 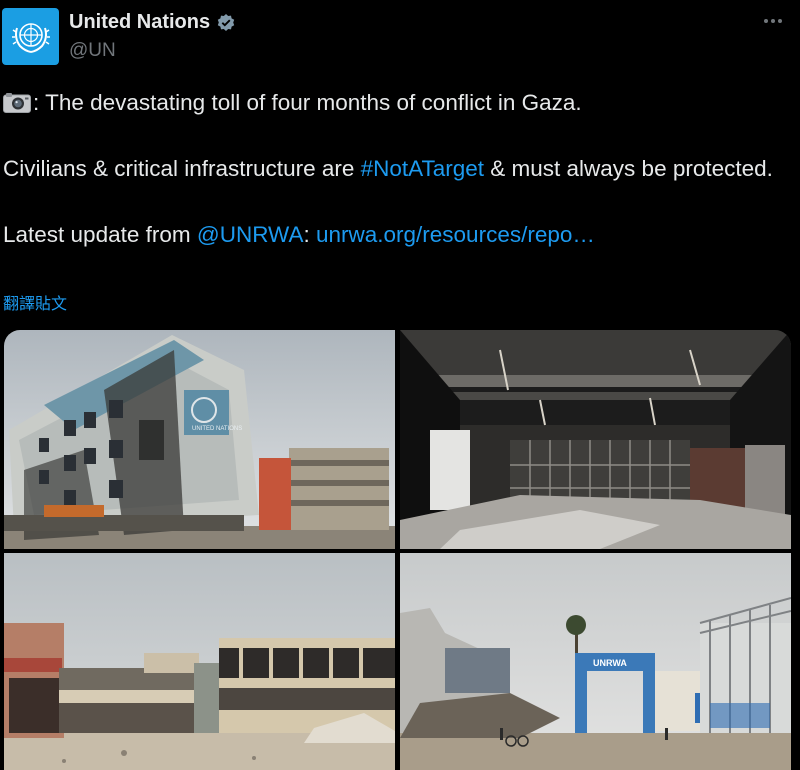 I want to click on gate-sign-text: UNRWA, so click(x=610, y=663).